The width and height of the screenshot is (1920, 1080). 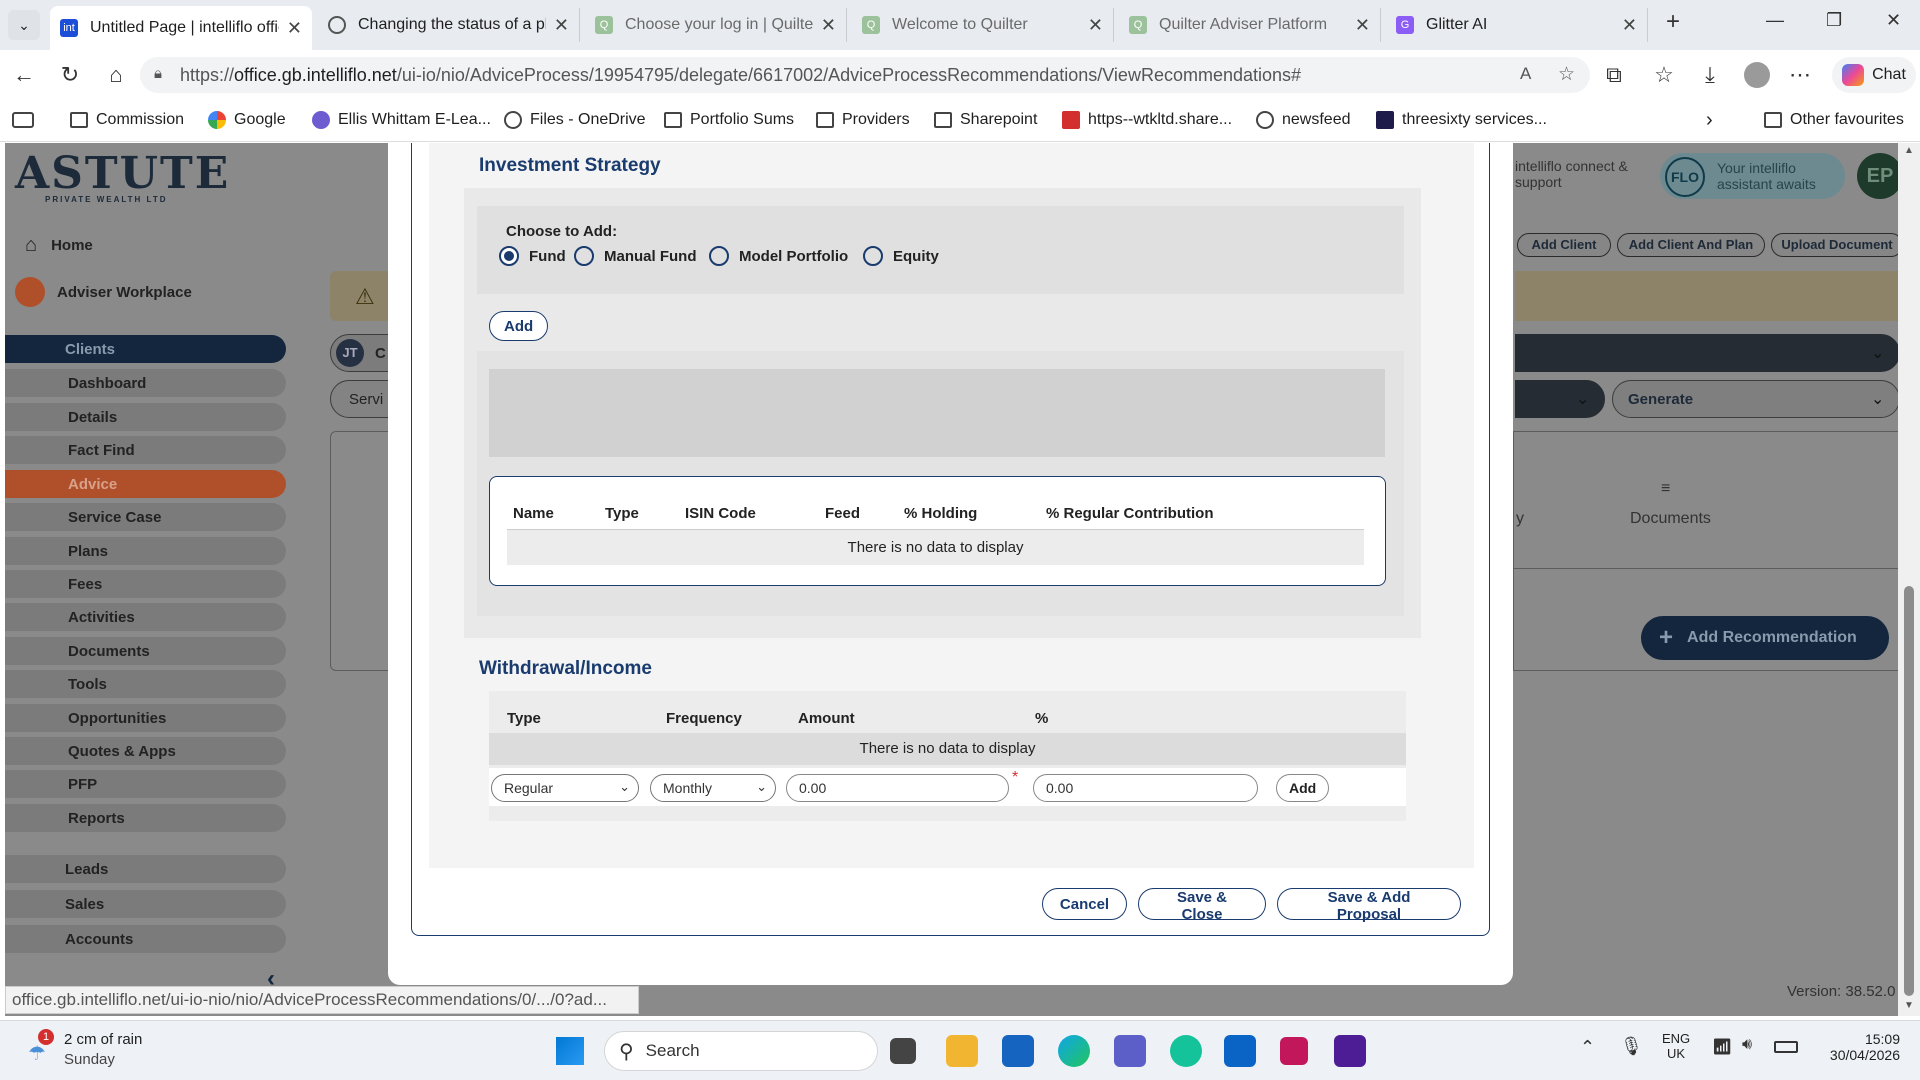 I want to click on bookmark-sharepoint: Sharepoint, so click(x=985, y=120).